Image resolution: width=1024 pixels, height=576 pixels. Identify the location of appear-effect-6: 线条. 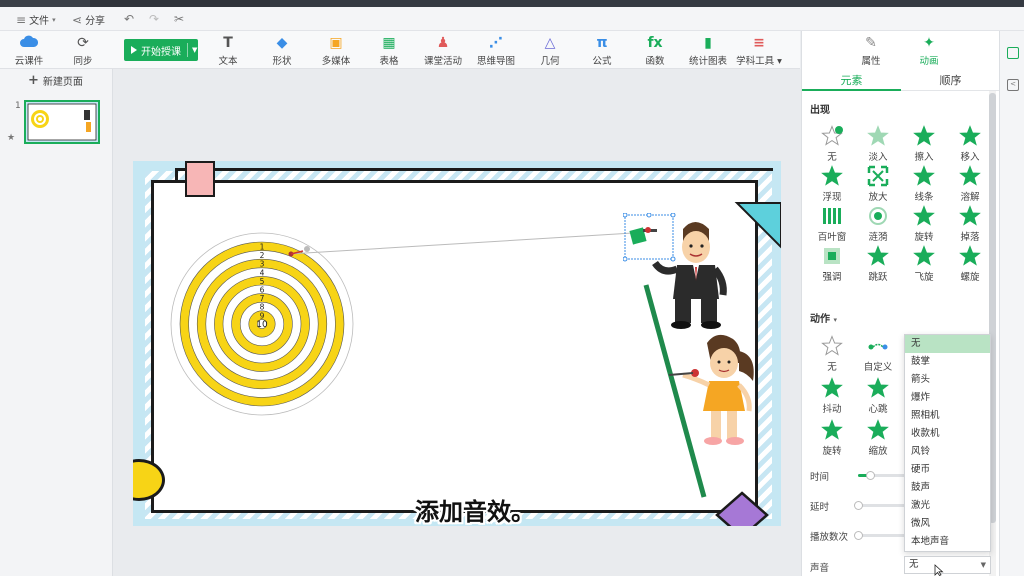
(924, 184).